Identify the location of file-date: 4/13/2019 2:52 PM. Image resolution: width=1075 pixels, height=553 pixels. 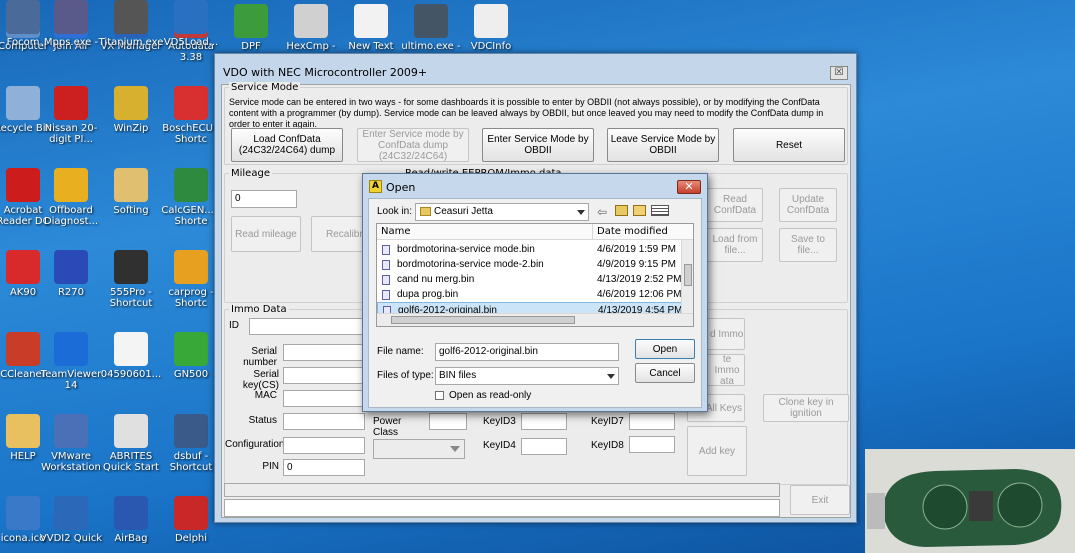
(639, 279).